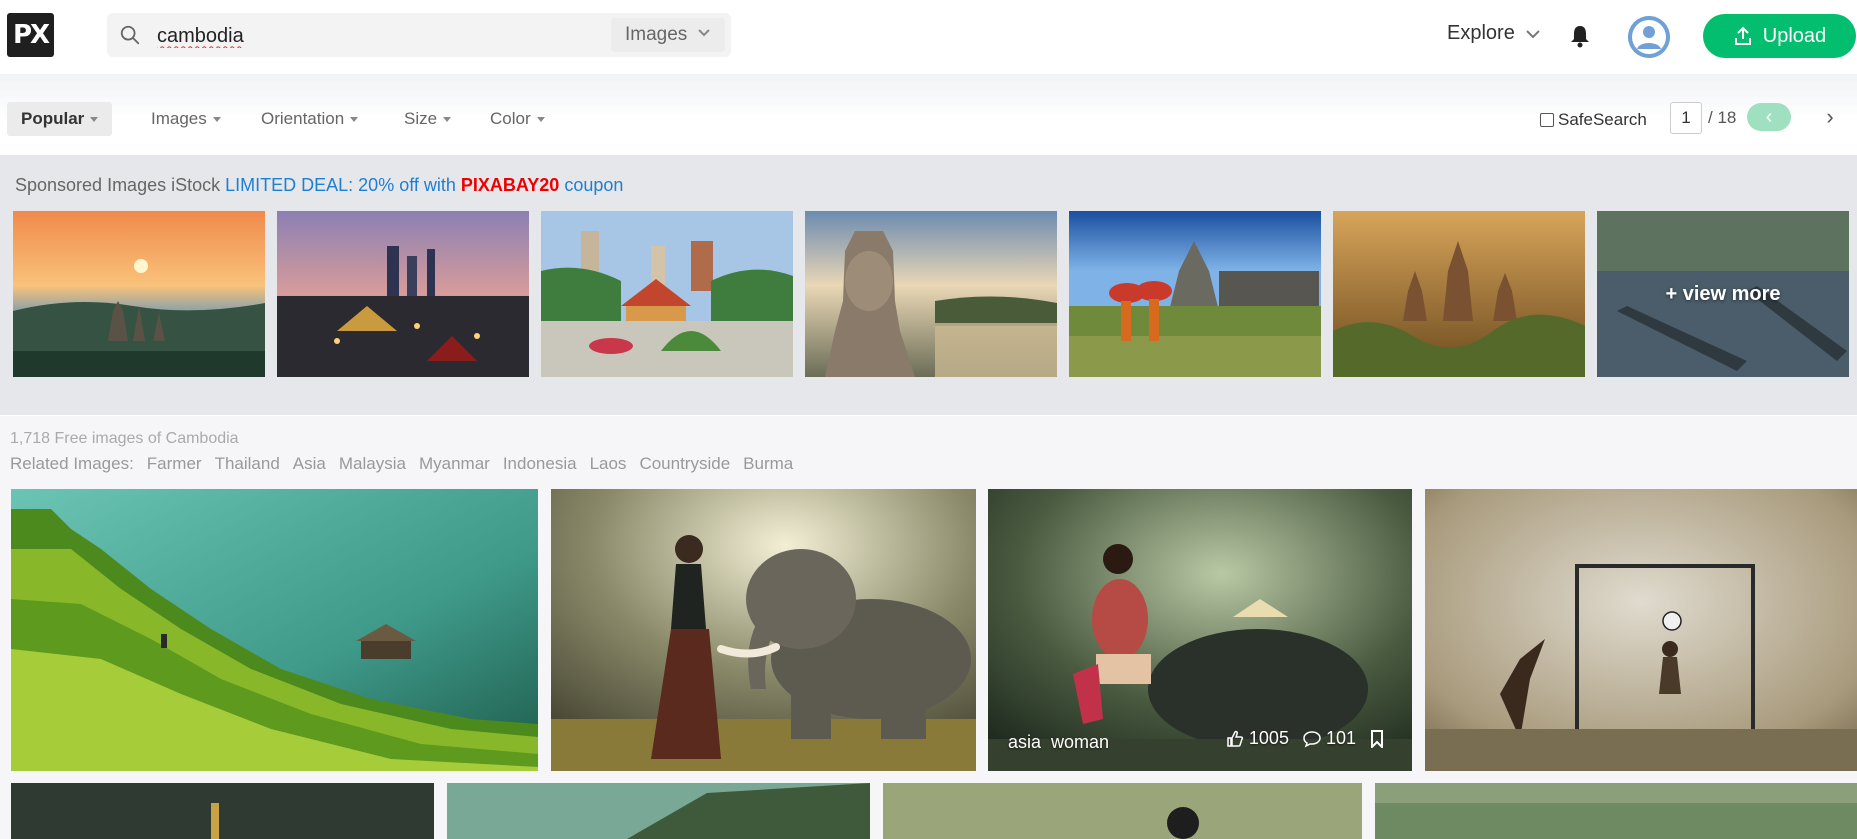 This screenshot has height=839, width=1857. What do you see at coordinates (1312, 738) in the screenshot?
I see `comment-icon` at bounding box center [1312, 738].